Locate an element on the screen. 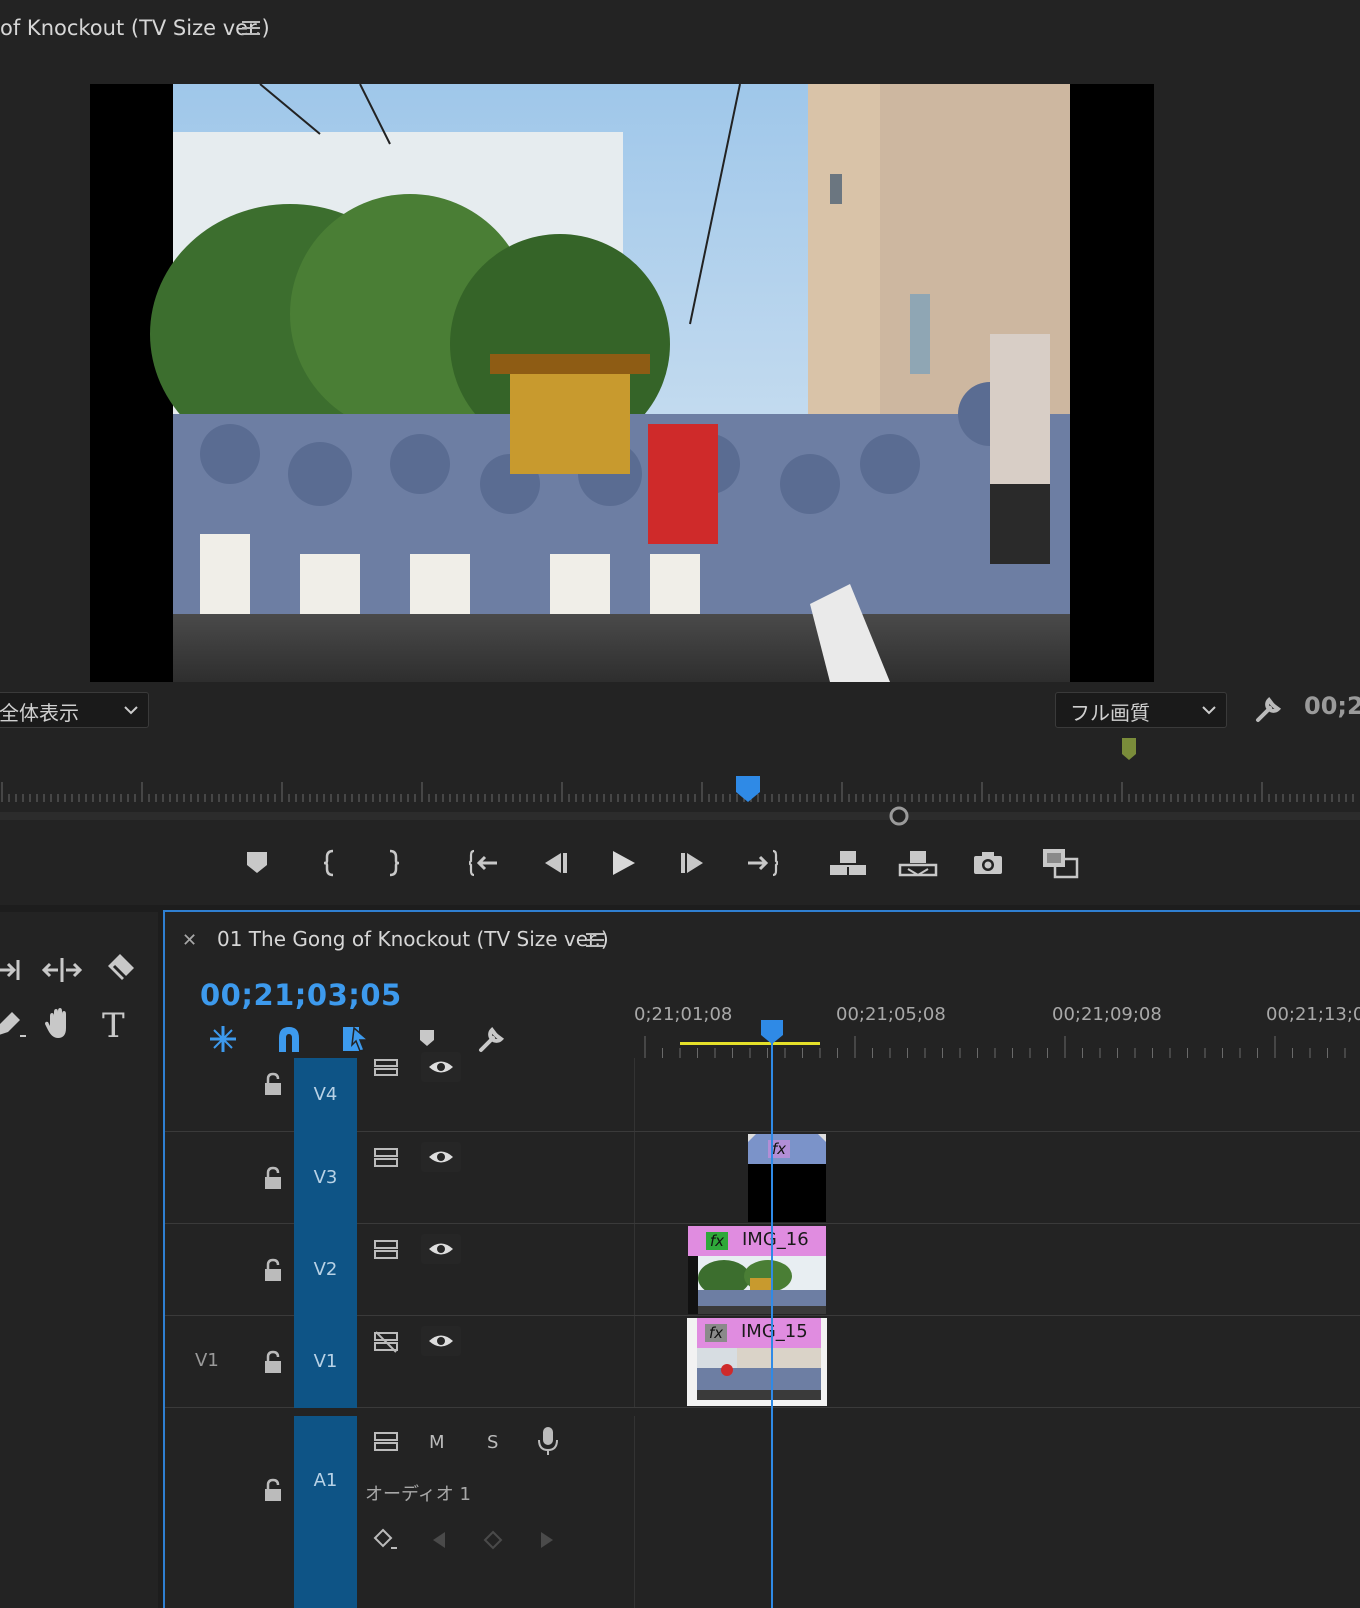 The height and width of the screenshot is (1608, 1360). go-to-in-icon is located at coordinates (483, 863).